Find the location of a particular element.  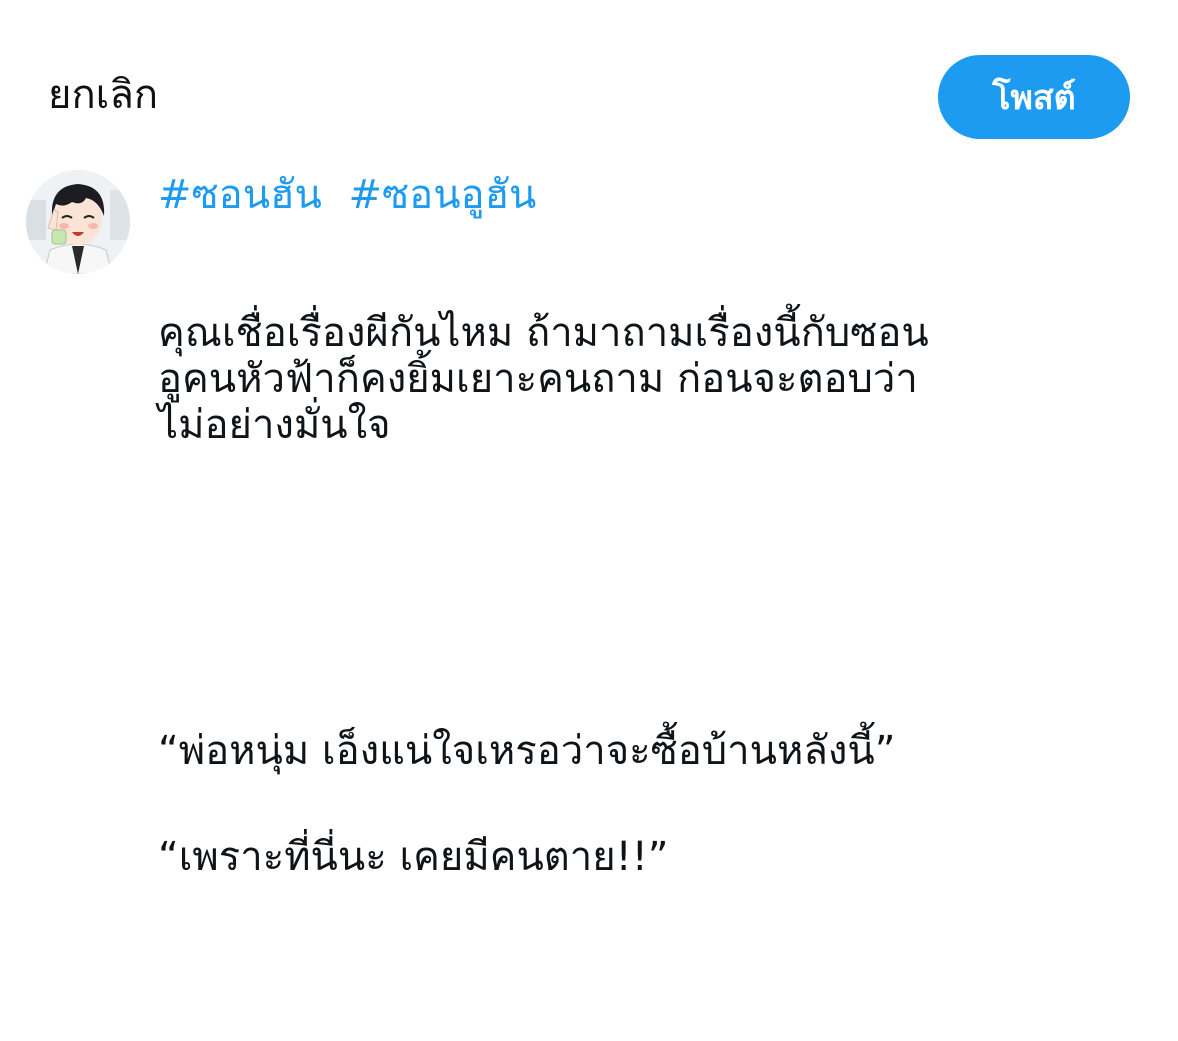

tweet-paragraph: “เพราะที่นี่นะ เคยมีคนตาย!!” is located at coordinates (413, 857).